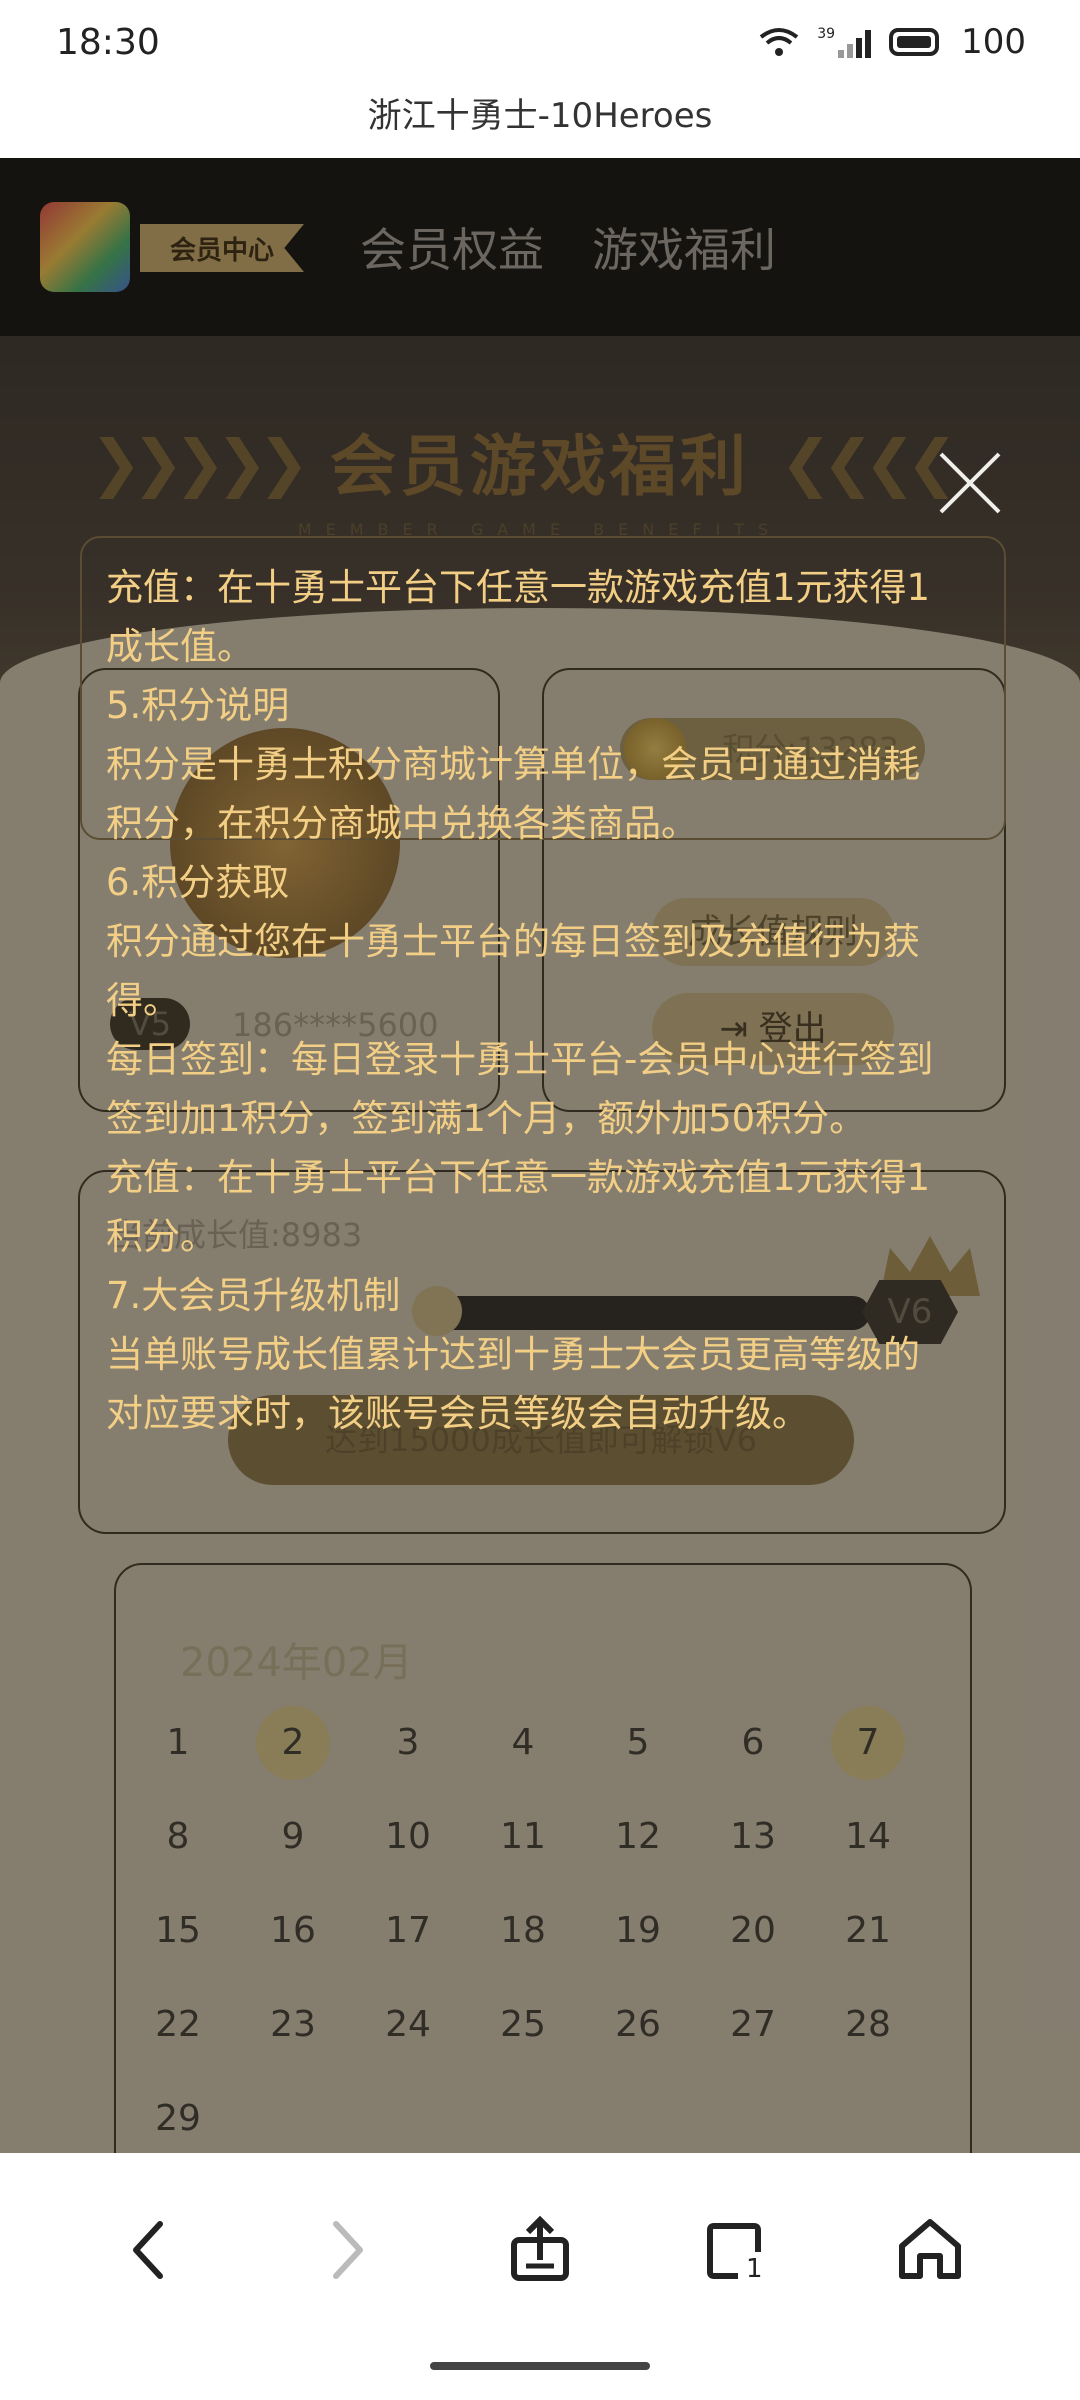  Describe the element at coordinates (143, 1000) in the screenshot. I see `rules-line: 得。` at that location.